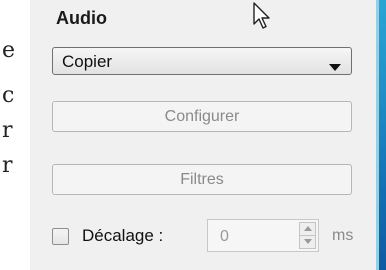 This screenshot has height=270, width=386. What do you see at coordinates (381, 135) in the screenshot?
I see `window-edge-accent` at bounding box center [381, 135].